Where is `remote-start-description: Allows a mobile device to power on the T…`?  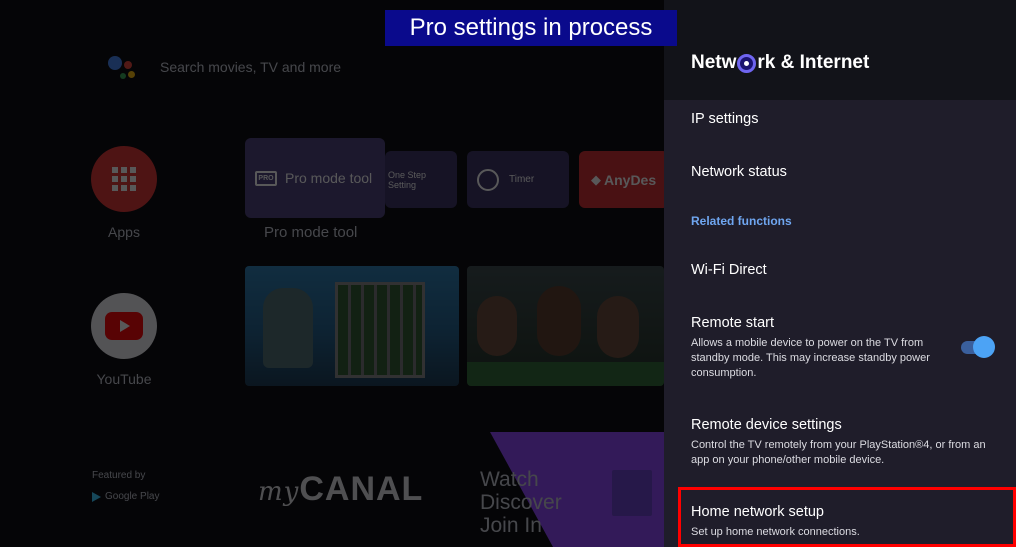 remote-start-description: Allows a mobile device to power on the T… is located at coordinates (810, 358).